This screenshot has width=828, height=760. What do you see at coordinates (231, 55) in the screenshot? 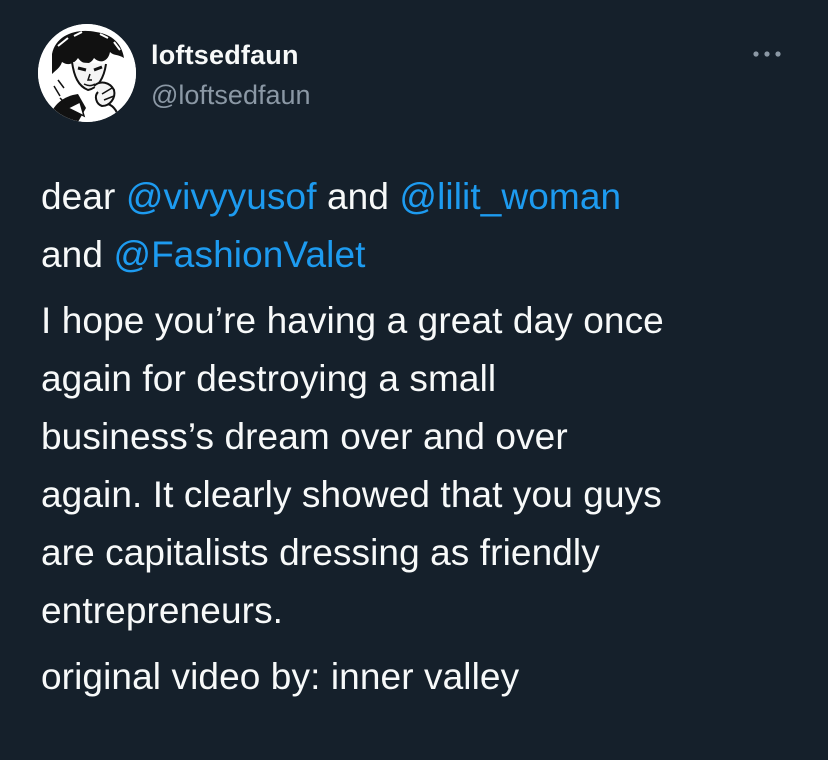
I see `author-display-name: loftsedfaun` at bounding box center [231, 55].